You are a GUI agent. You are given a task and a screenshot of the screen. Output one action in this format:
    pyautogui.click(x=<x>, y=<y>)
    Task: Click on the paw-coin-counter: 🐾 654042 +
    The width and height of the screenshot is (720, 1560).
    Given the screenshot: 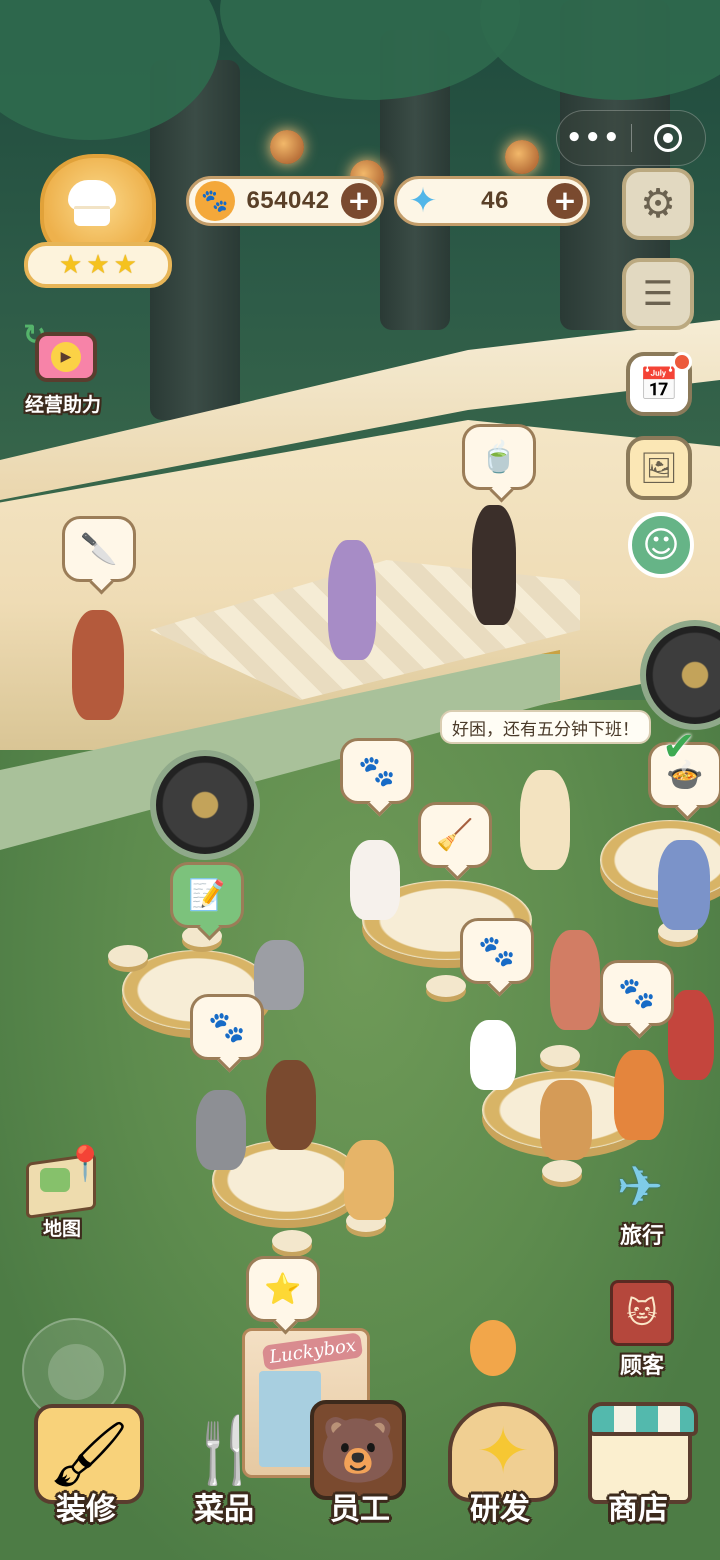 What is the action you would take?
    pyautogui.click(x=285, y=201)
    